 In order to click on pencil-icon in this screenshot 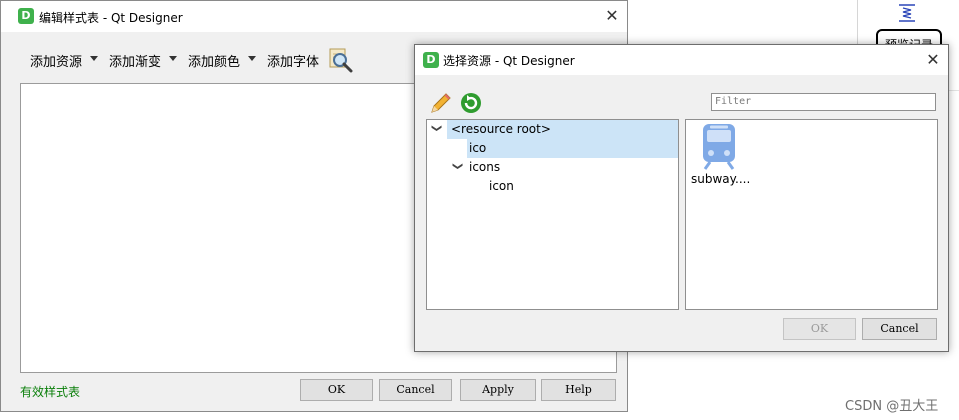, I will do `click(441, 103)`.